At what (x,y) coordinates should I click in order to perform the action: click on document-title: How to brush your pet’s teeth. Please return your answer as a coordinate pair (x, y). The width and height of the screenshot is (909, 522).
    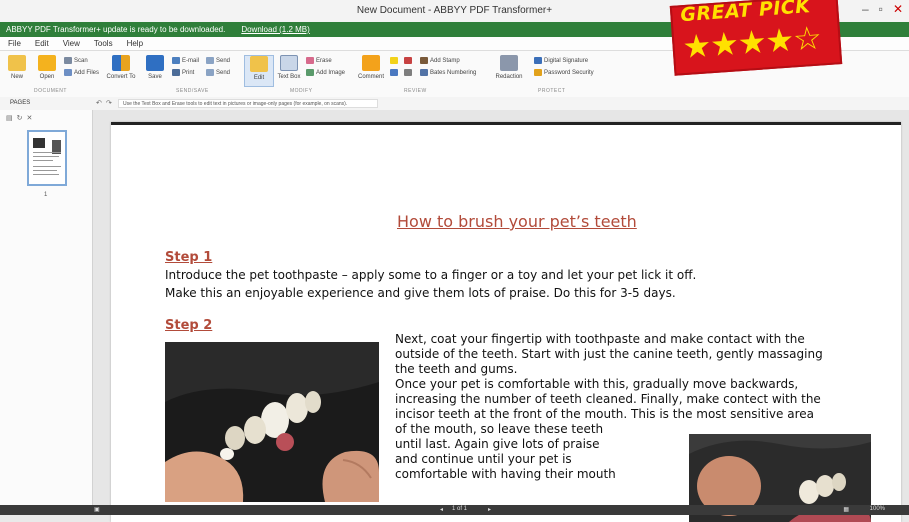
    Looking at the image, I should click on (517, 221).